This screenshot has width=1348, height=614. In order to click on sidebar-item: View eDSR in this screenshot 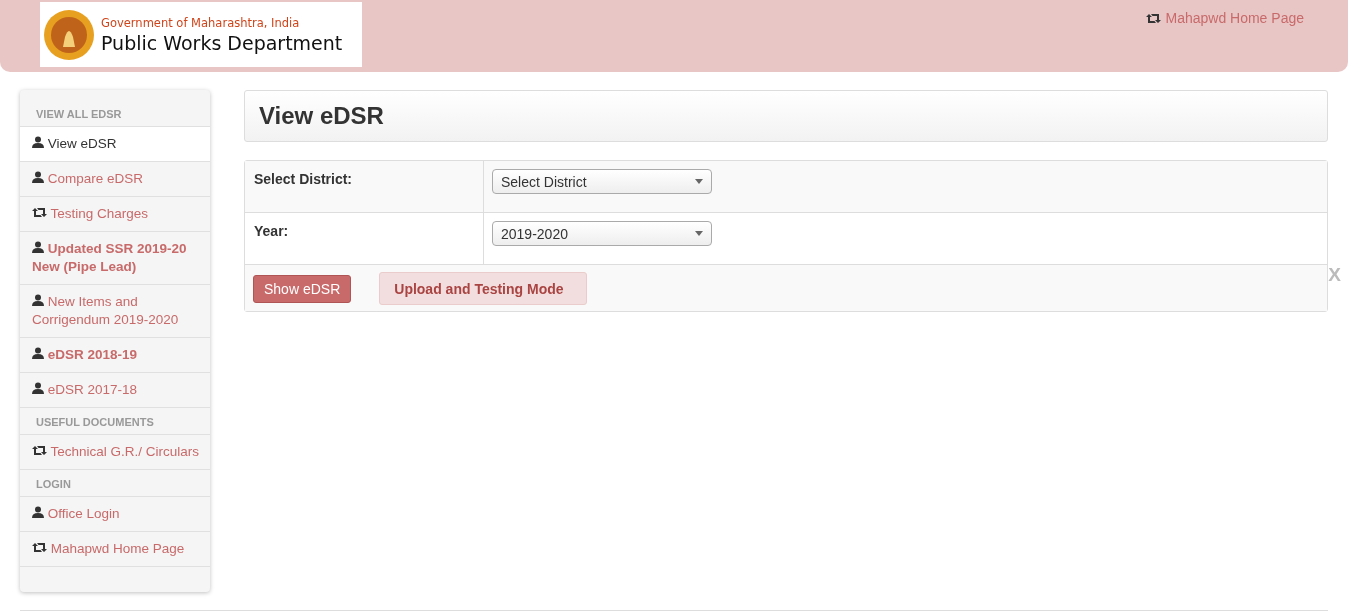, I will do `click(115, 144)`.